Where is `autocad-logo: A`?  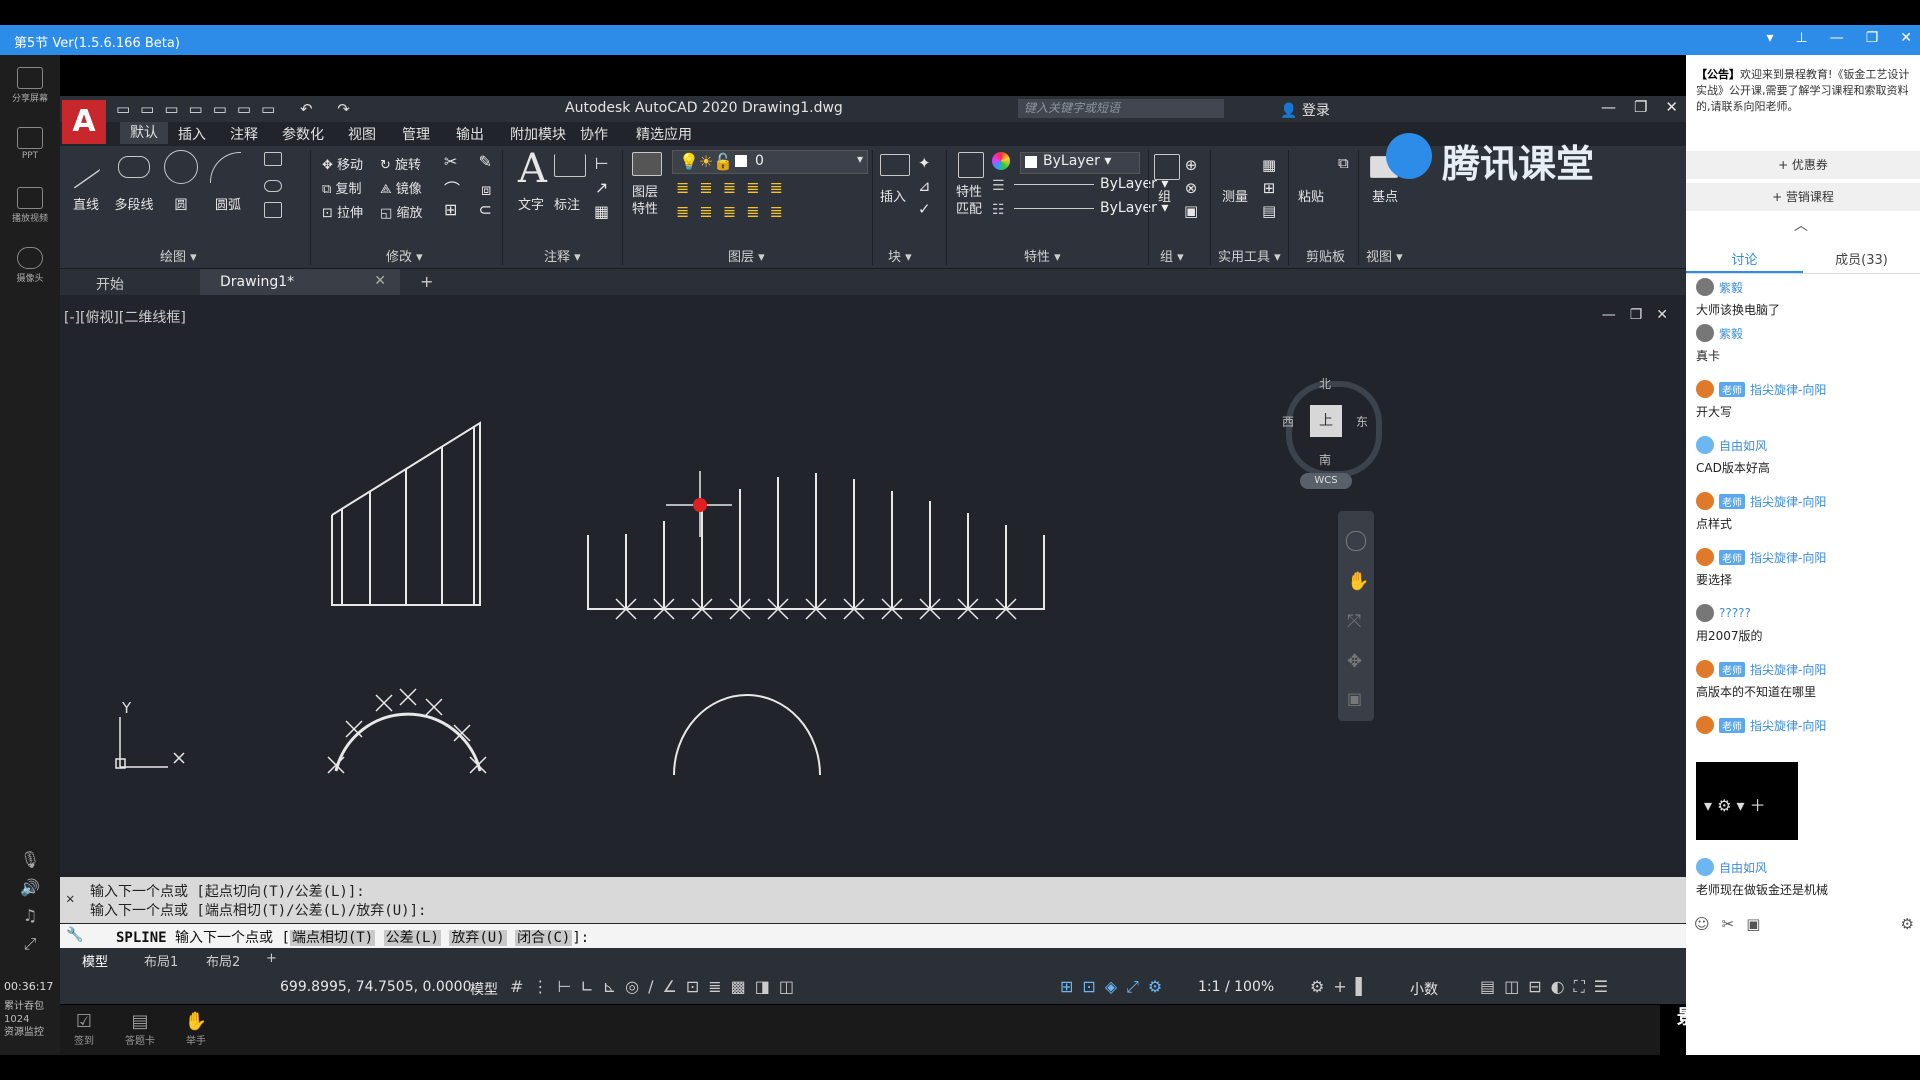
autocad-logo: A is located at coordinates (84, 122).